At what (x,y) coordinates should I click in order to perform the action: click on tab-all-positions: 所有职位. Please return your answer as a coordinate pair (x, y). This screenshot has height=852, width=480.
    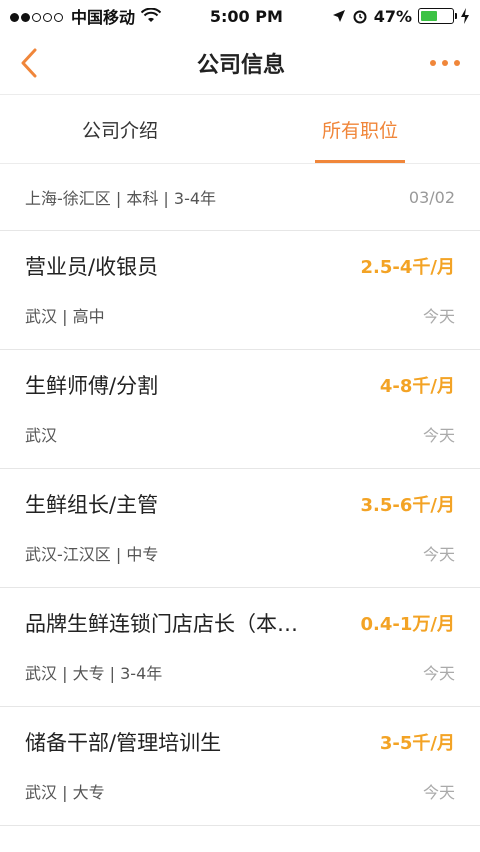
    Looking at the image, I should click on (360, 129).